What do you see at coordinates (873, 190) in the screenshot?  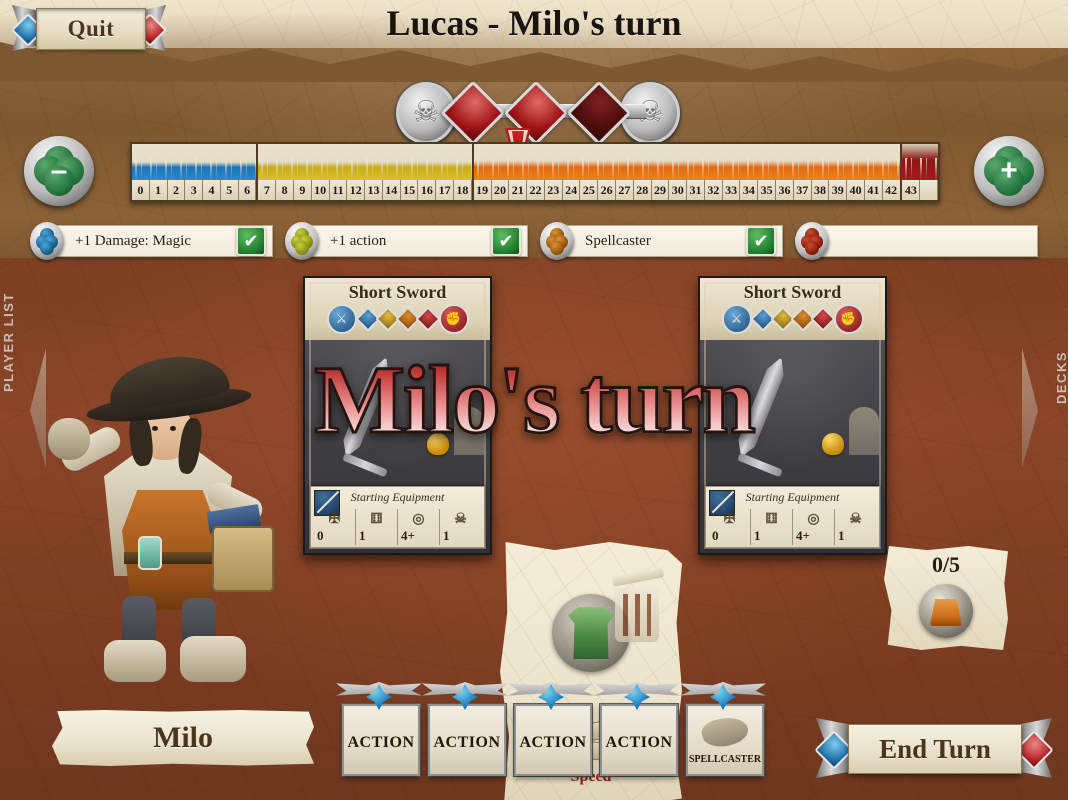 I see `round-cell-41: 41` at bounding box center [873, 190].